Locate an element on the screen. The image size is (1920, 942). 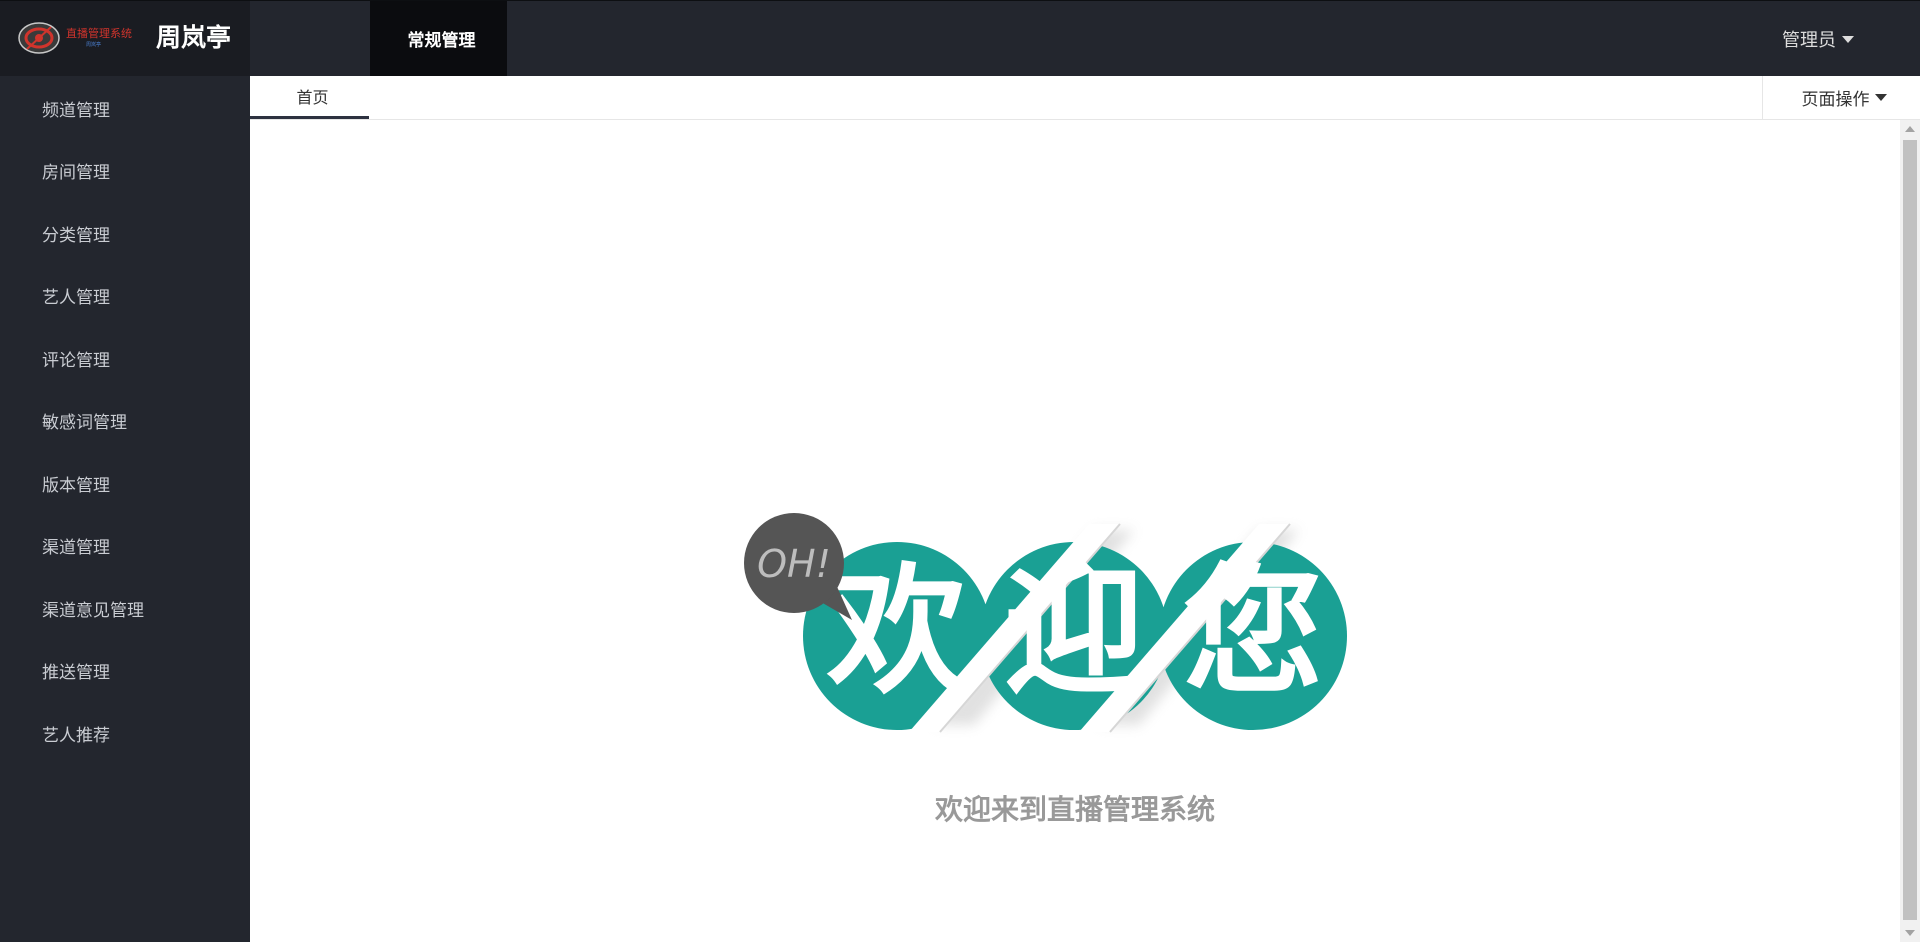
sidebar-item-label: 分类管理 is located at coordinates (76, 235).